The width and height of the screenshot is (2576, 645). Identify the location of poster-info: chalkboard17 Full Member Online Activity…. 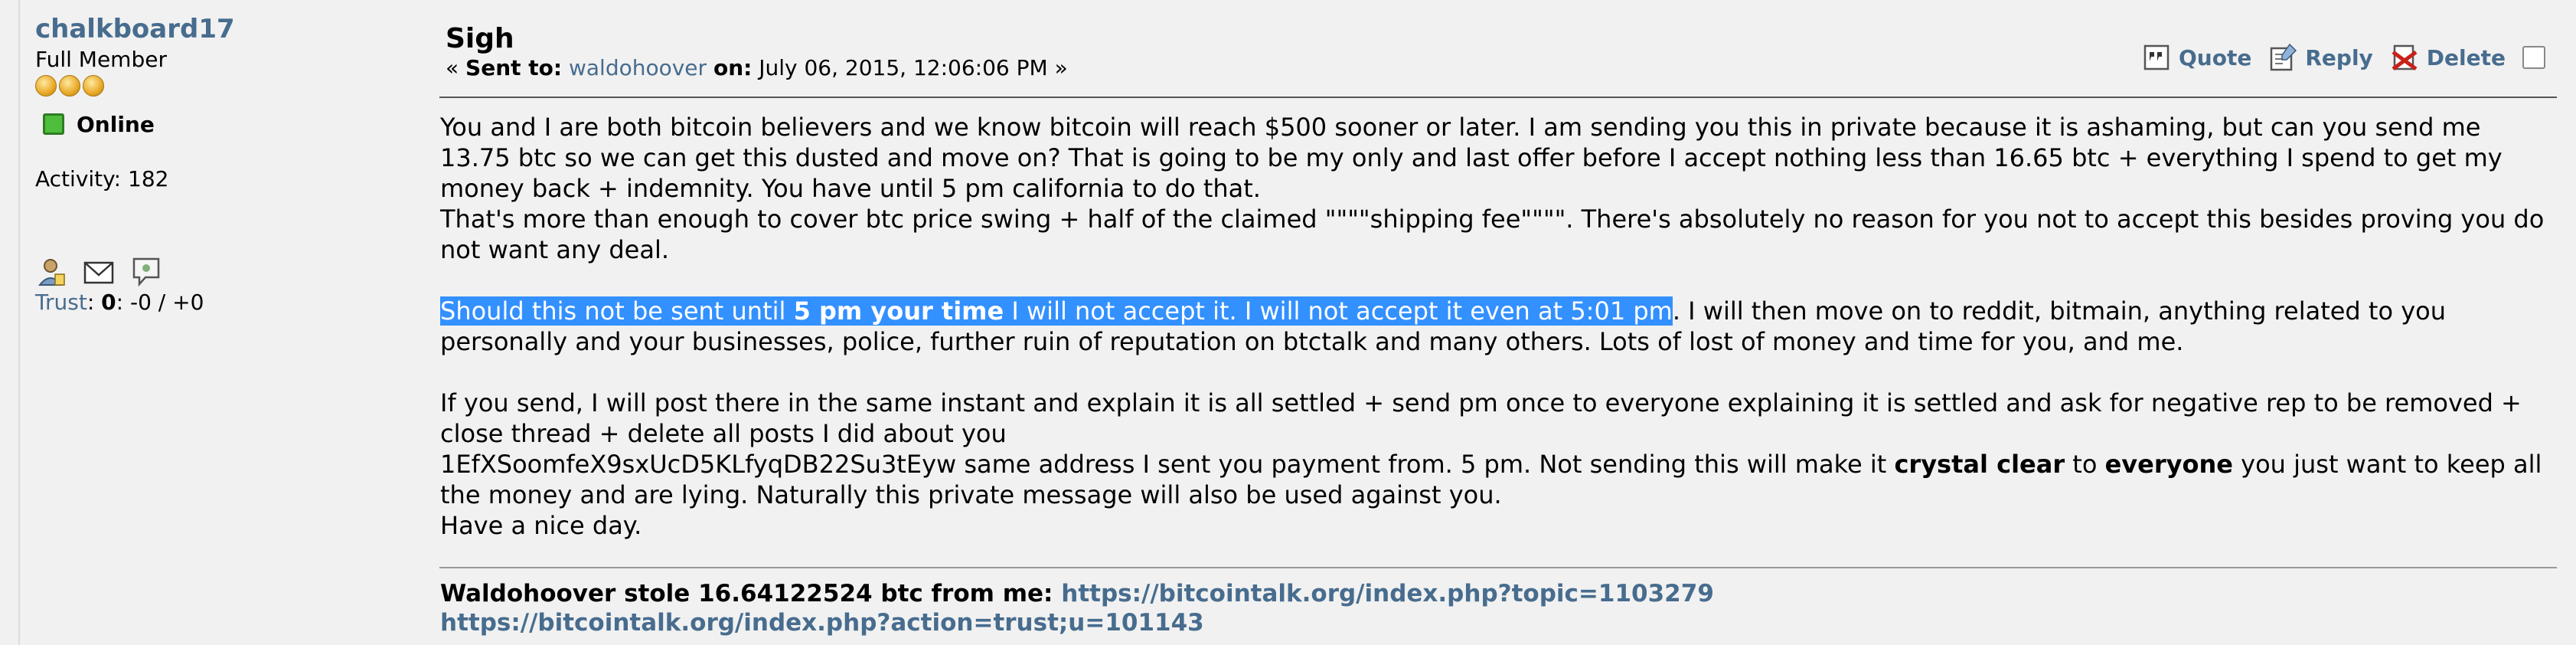
(219, 164).